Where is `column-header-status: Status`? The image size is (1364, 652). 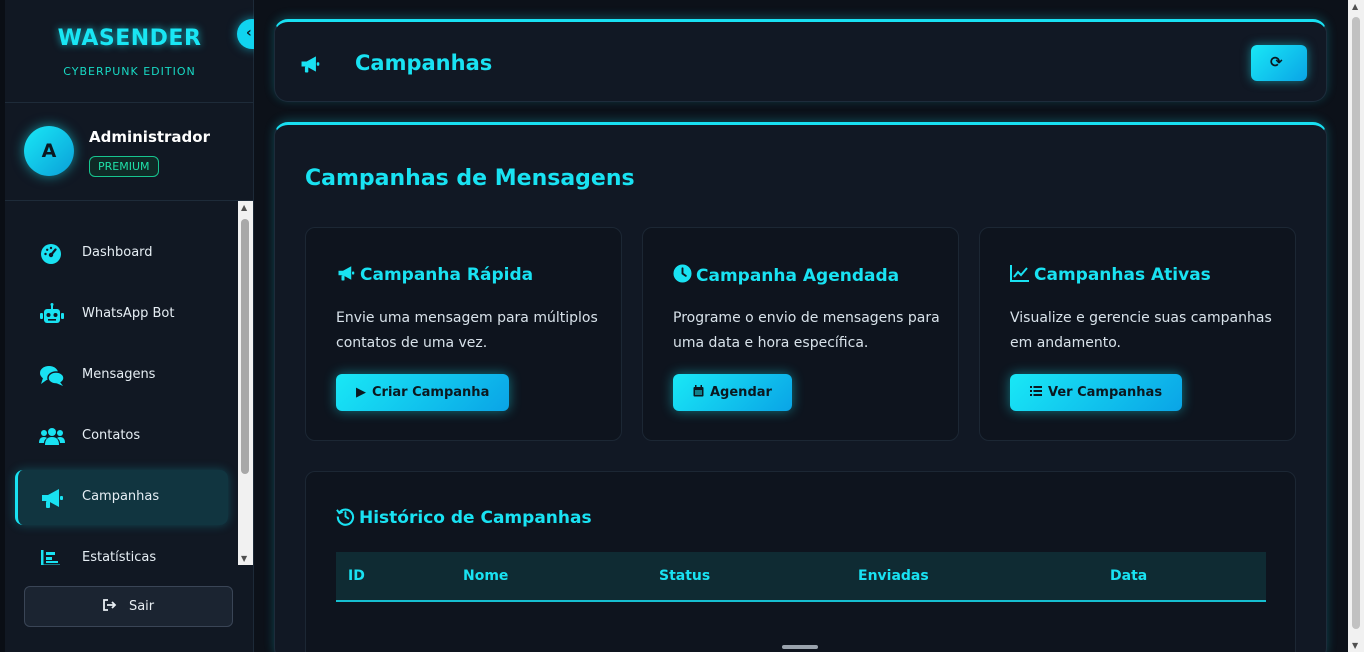 column-header-status: Status is located at coordinates (684, 576).